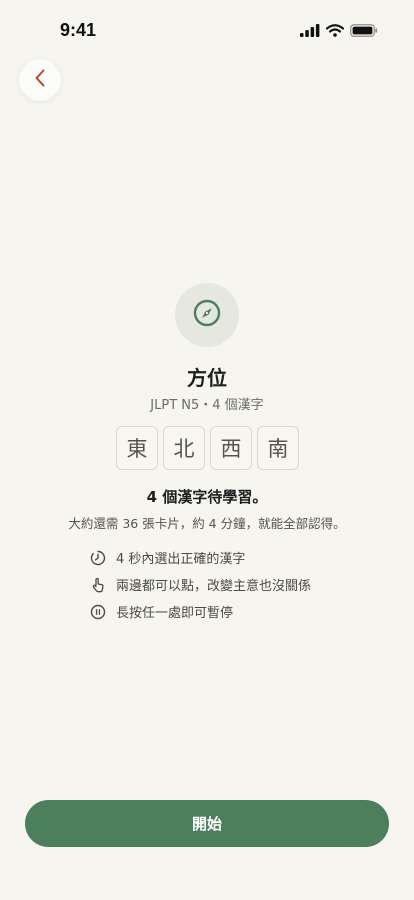  I want to click on tip-item: 長按任一處即可暫停, so click(200, 611).